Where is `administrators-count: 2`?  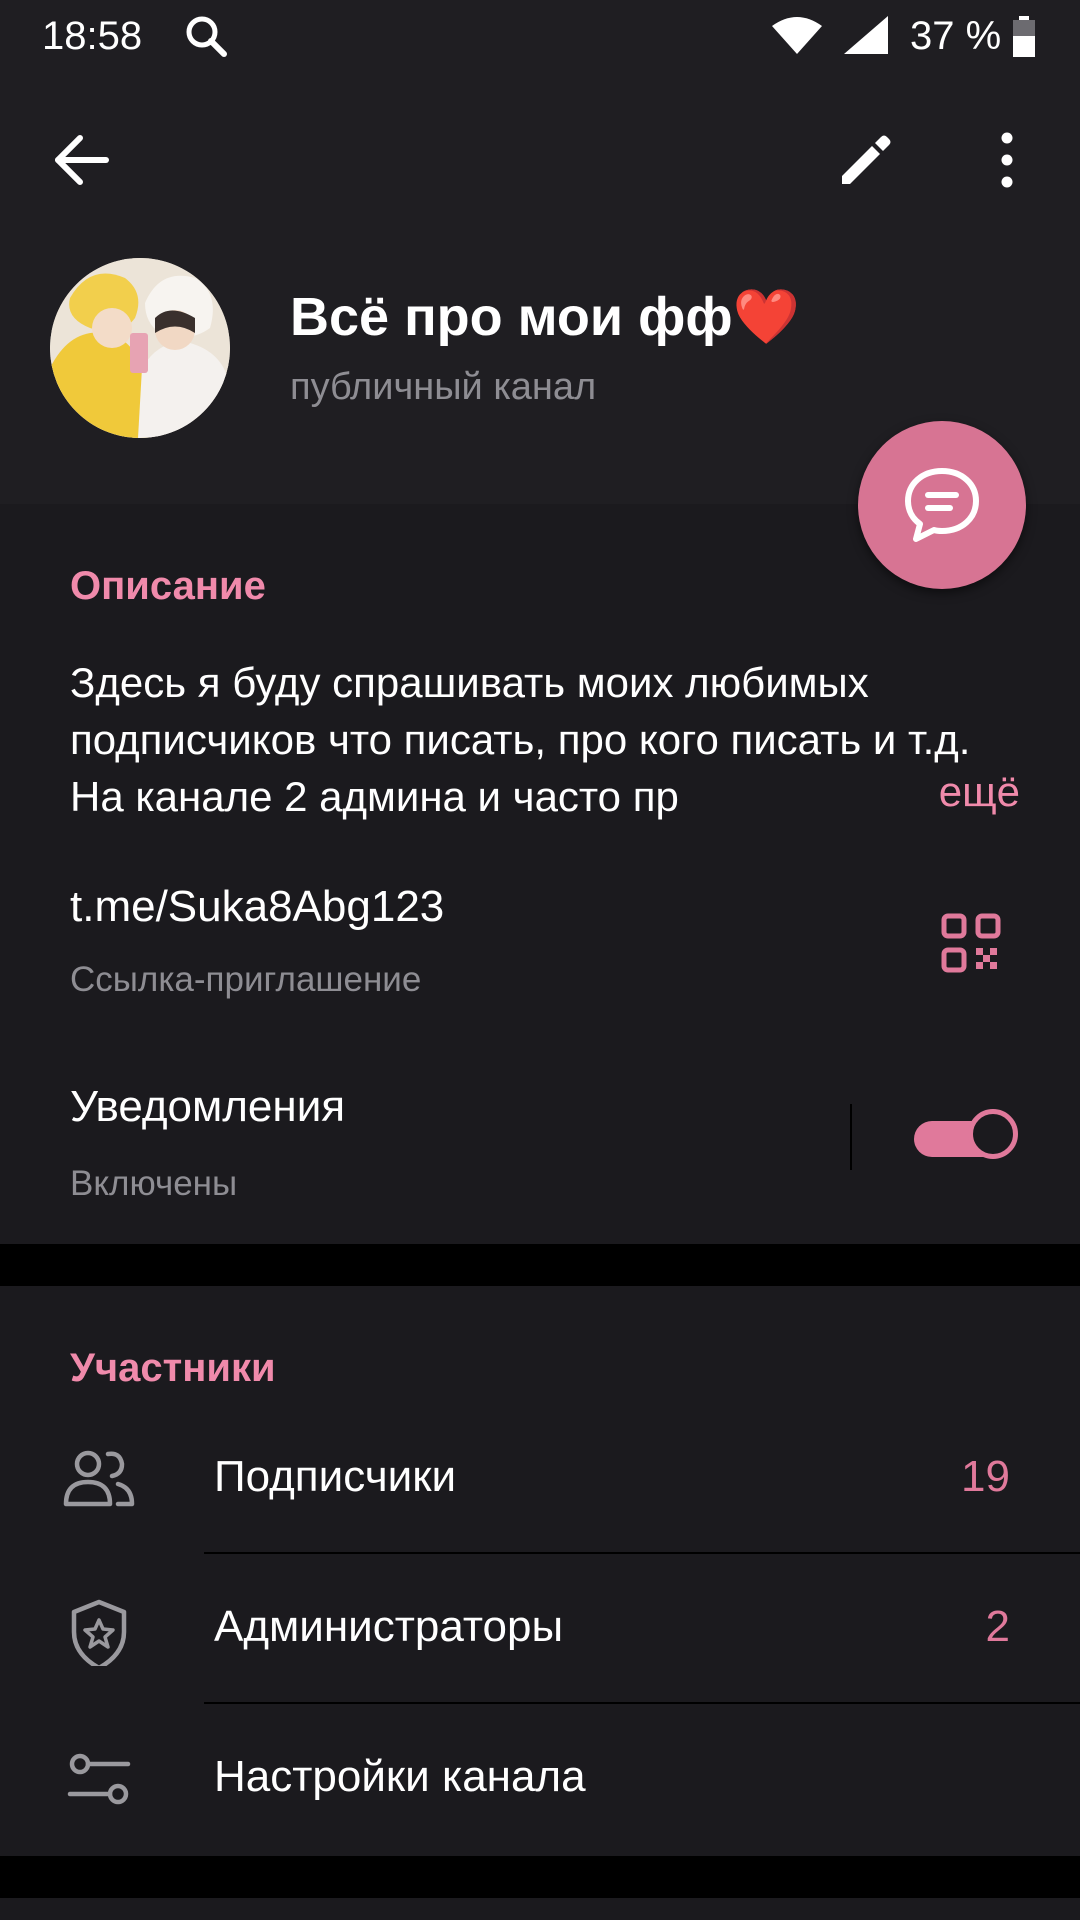 administrators-count: 2 is located at coordinates (997, 1626).